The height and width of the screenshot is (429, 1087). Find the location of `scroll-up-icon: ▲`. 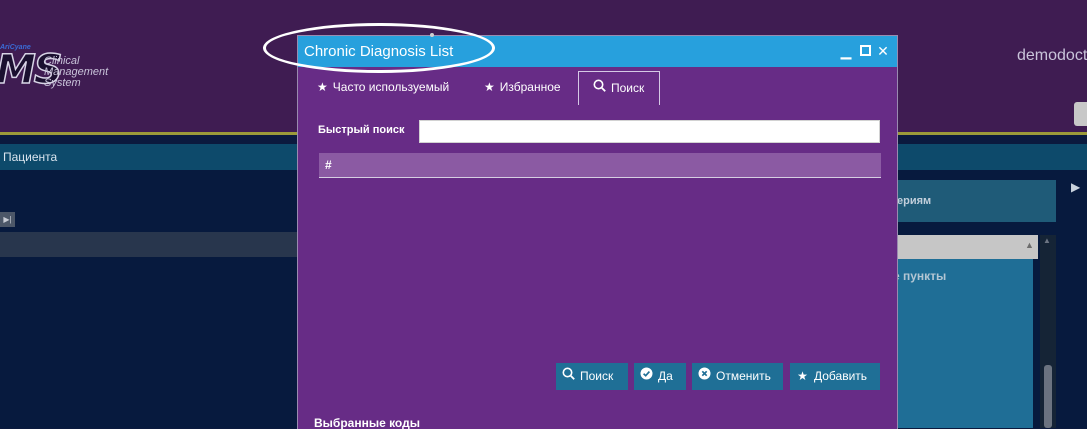

scroll-up-icon: ▲ is located at coordinates (1047, 240).